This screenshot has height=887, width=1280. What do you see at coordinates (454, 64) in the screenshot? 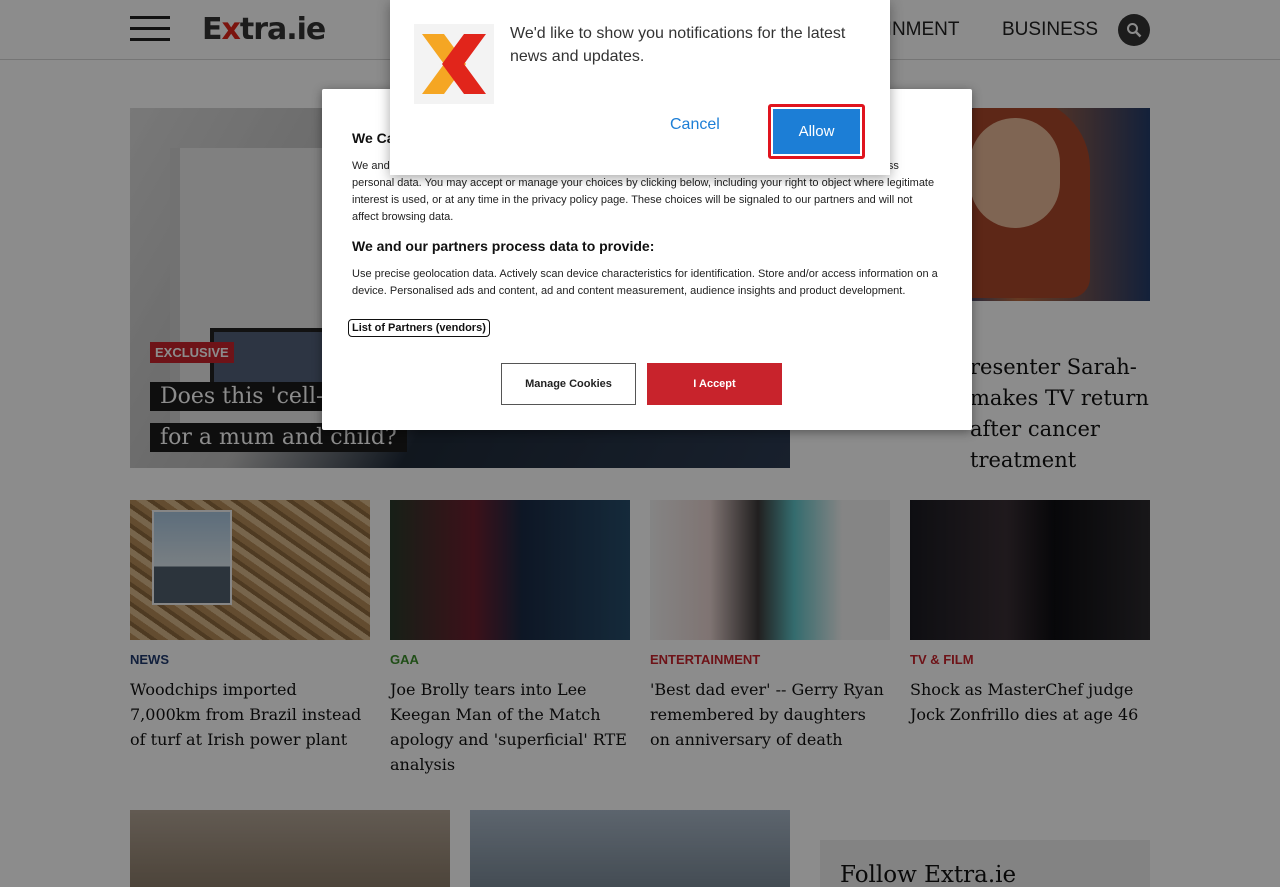
I see `extra-logo-icon` at bounding box center [454, 64].